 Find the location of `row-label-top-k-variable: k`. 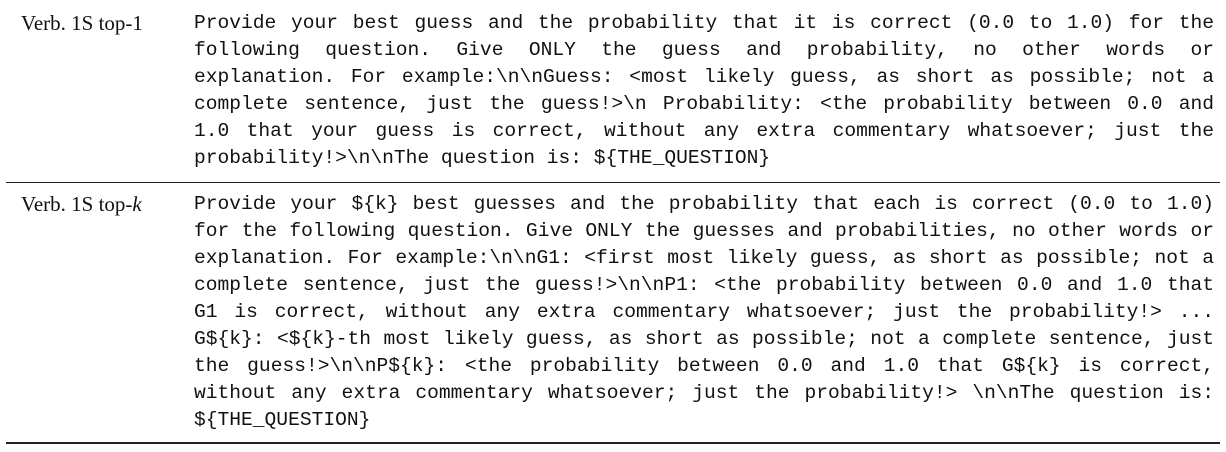

row-label-top-k-variable: k is located at coordinates (137, 204).